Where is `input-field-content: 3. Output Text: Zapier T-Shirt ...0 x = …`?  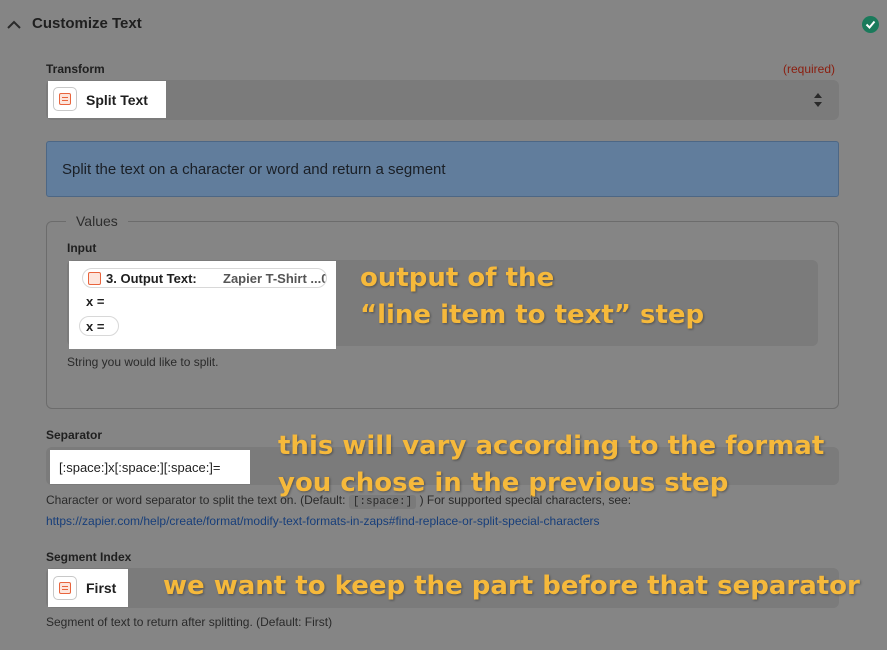
input-field-content: 3. Output Text: Zapier T-Shirt ...0 x = … is located at coordinates (202, 305).